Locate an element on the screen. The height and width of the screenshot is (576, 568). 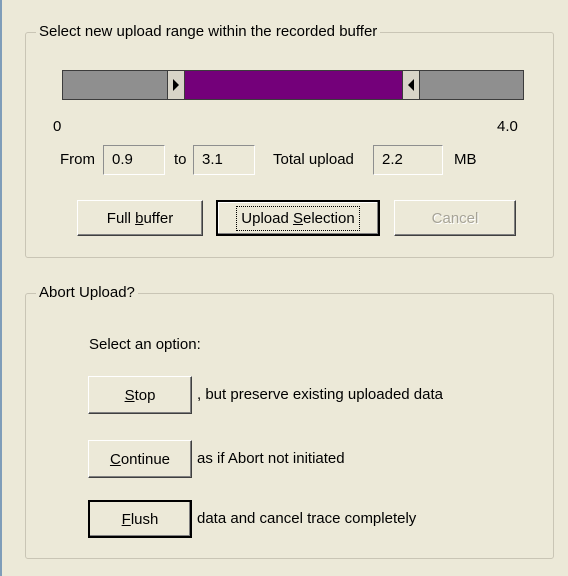
range-end-handle is located at coordinates (411, 85).